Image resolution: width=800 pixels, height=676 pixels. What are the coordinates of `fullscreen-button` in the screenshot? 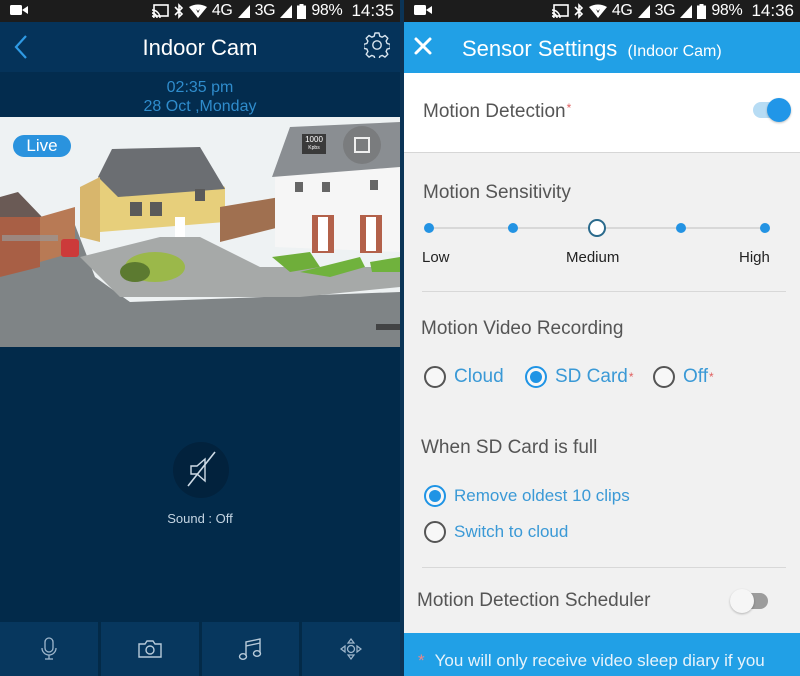 It's located at (362, 145).